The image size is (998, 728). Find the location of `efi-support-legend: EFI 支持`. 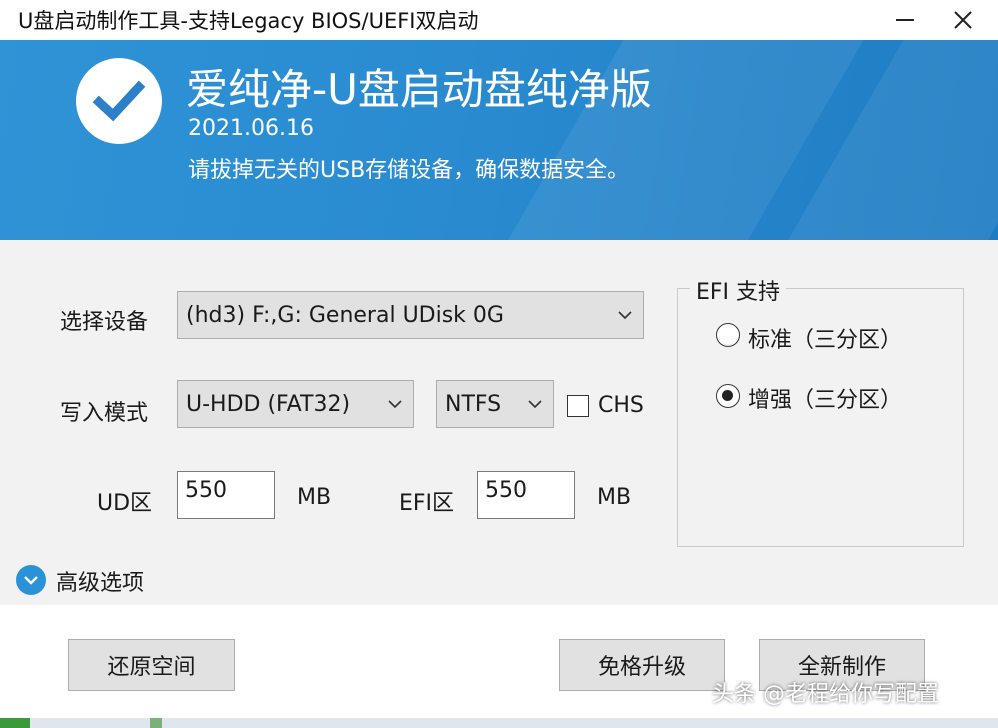

efi-support-legend: EFI 支持 is located at coordinates (738, 290).